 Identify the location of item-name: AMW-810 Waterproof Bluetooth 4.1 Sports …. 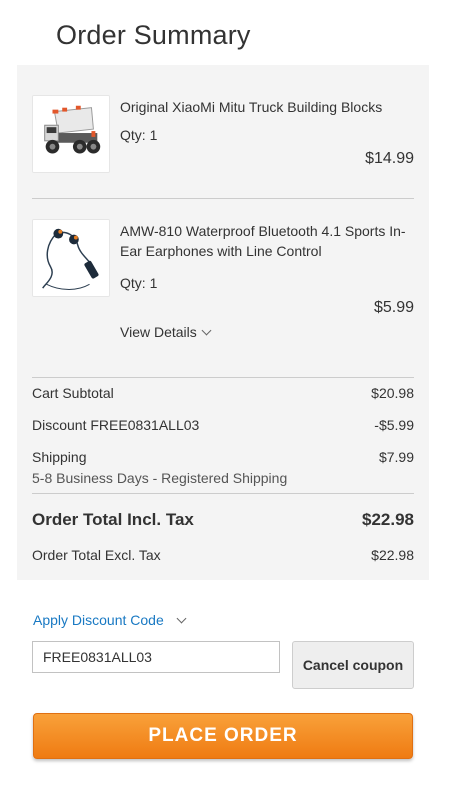
(263, 241).